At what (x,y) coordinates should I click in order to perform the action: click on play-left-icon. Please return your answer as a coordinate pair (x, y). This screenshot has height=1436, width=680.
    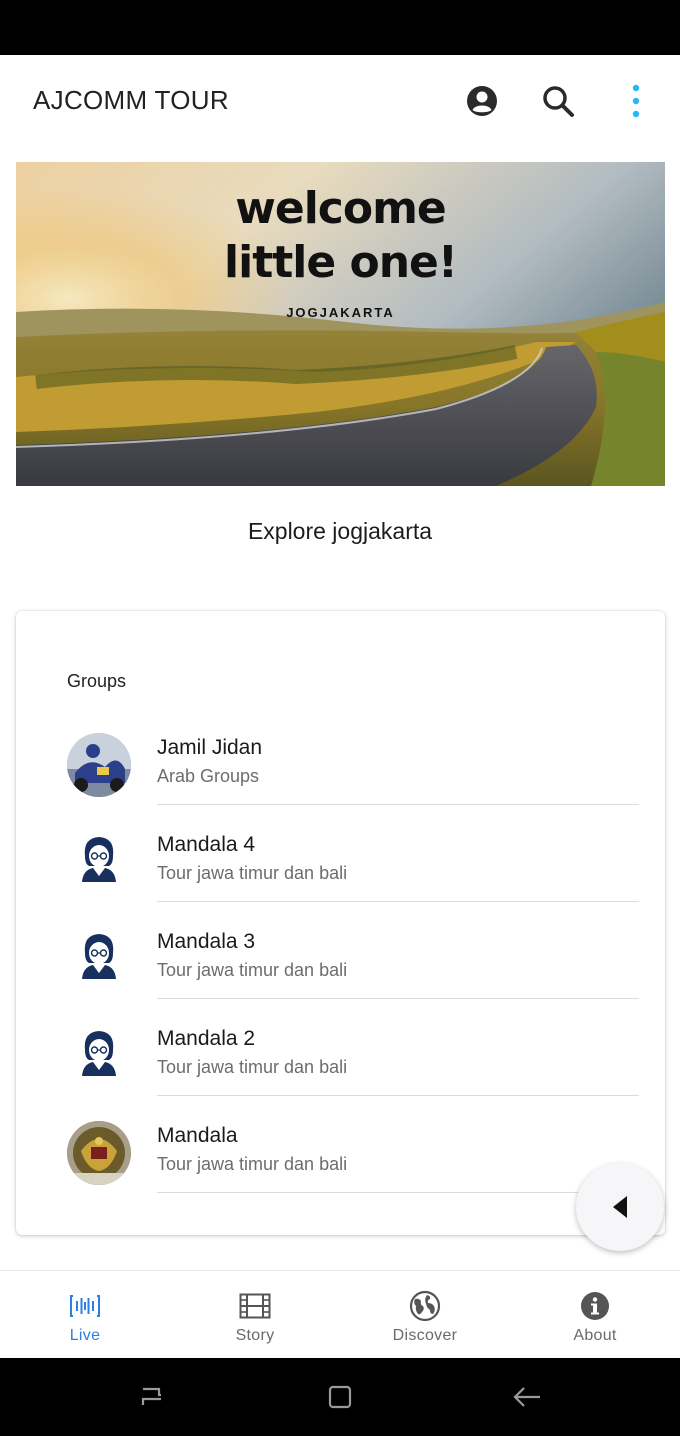
    Looking at the image, I should click on (620, 1207).